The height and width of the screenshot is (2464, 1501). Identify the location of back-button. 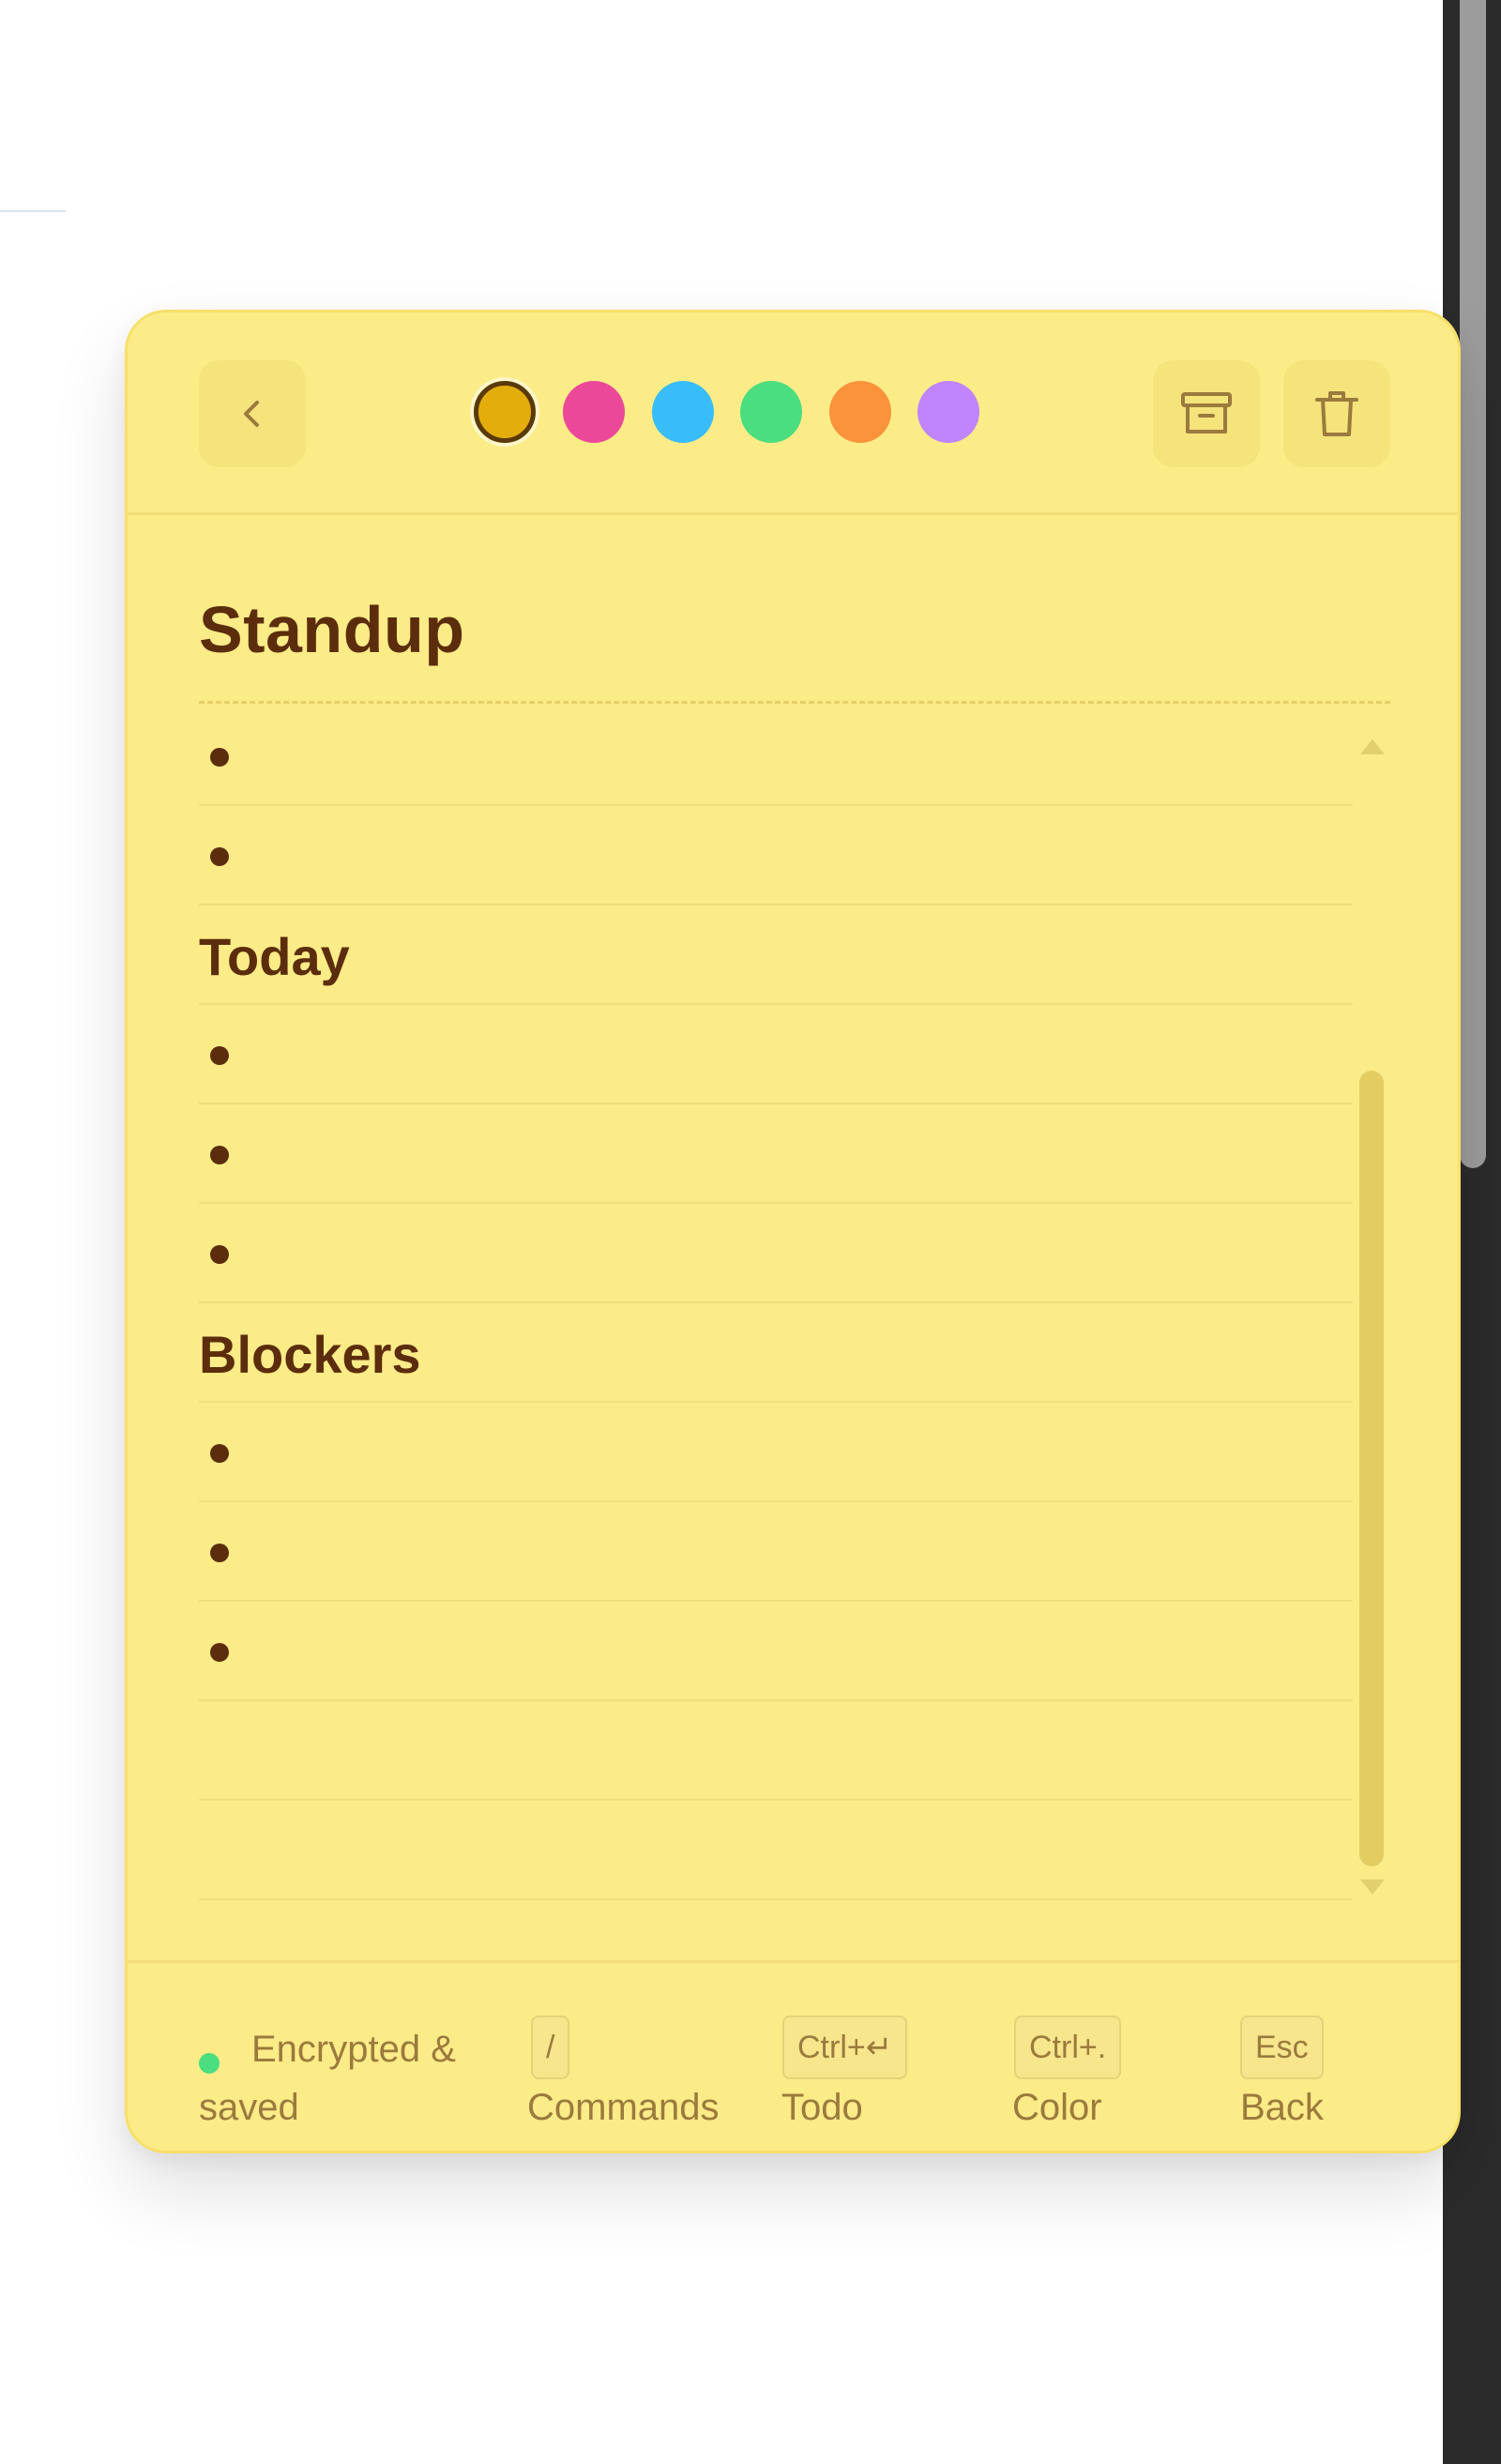
(252, 413).